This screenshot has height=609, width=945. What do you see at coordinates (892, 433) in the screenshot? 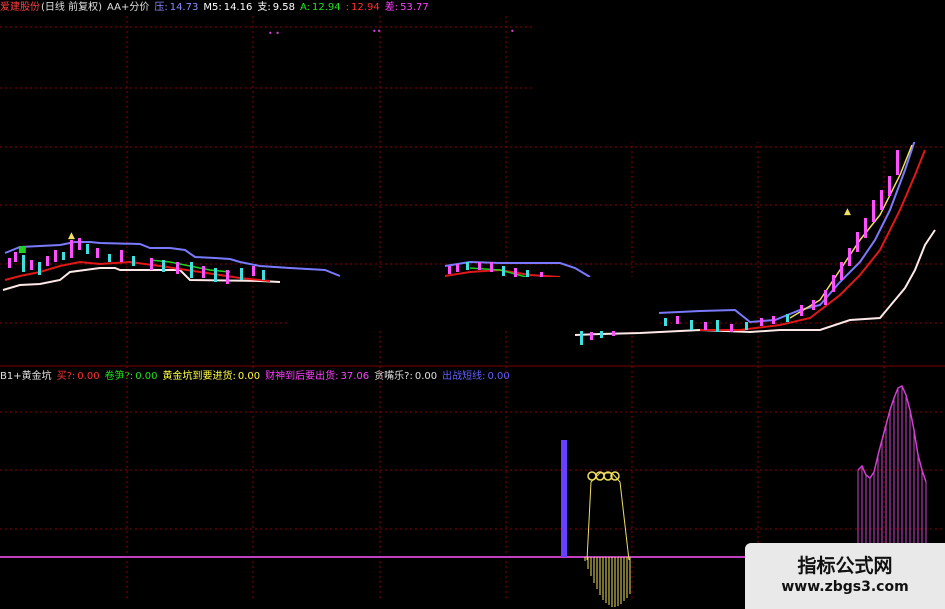
I see `magenta-hist-outline` at bounding box center [892, 433].